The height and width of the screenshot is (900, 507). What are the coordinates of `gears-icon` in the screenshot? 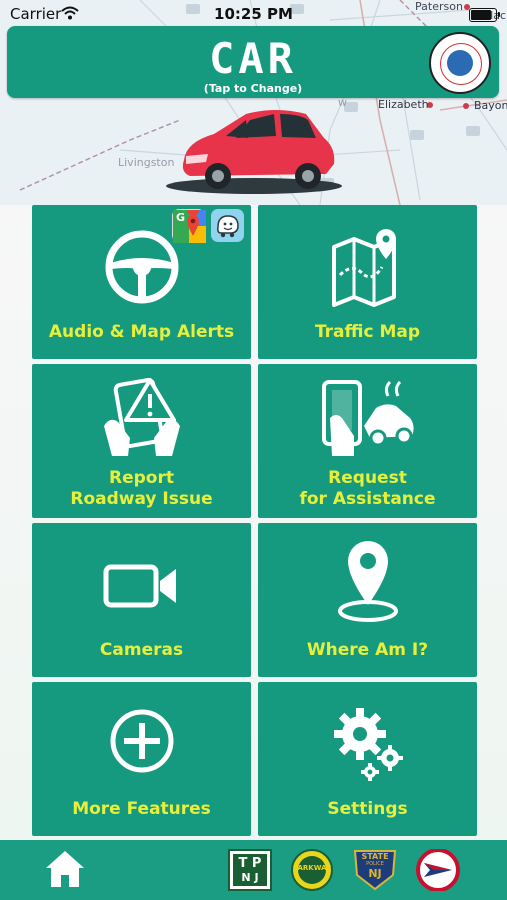 It's located at (368, 744).